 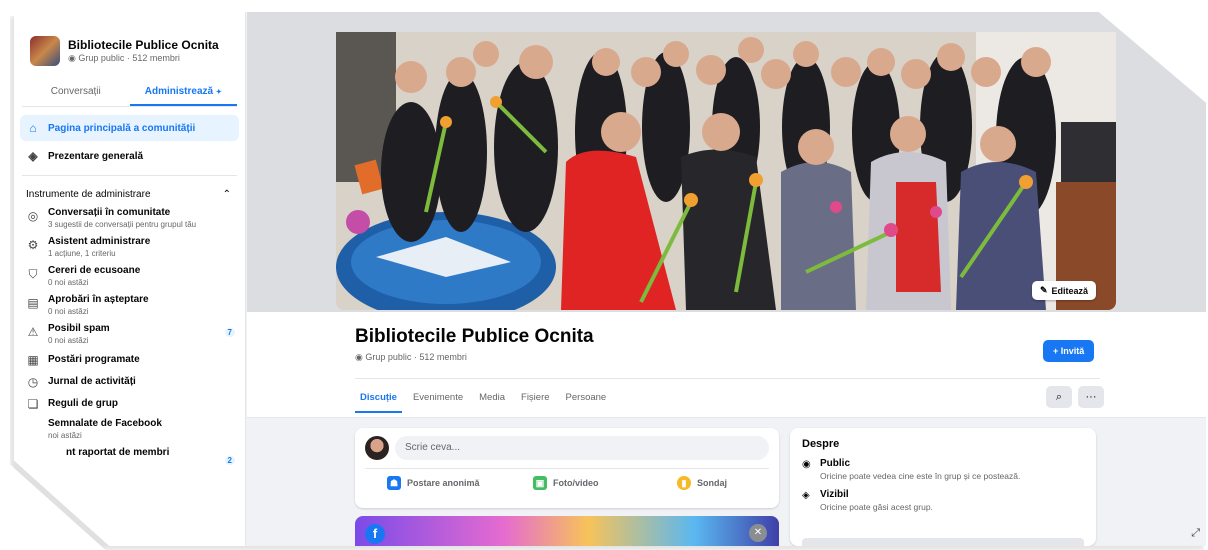 What do you see at coordinates (33, 245) in the screenshot?
I see `gear-icon: ⚙` at bounding box center [33, 245].